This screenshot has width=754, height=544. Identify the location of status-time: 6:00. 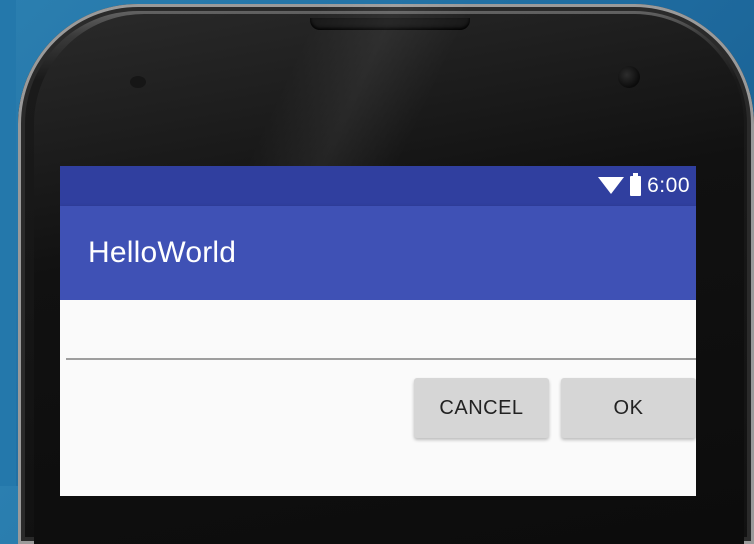
(668, 185).